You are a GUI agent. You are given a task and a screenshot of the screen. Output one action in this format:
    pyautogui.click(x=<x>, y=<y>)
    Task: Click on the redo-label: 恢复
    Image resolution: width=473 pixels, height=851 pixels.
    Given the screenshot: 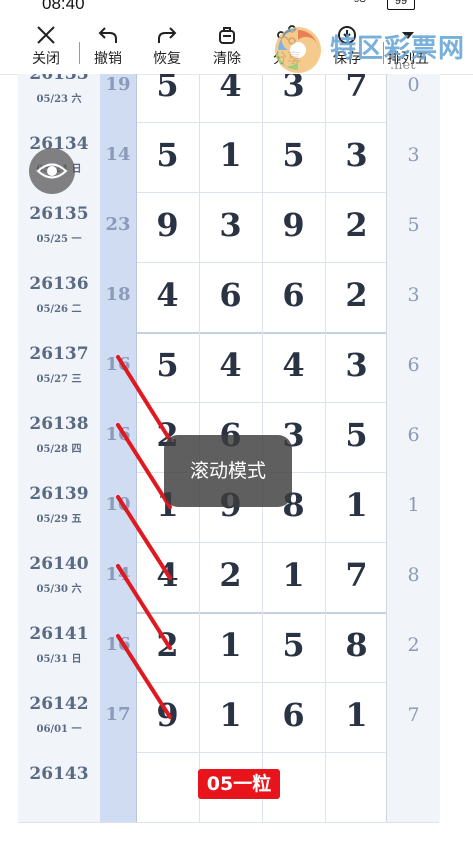 What is the action you would take?
    pyautogui.click(x=167, y=58)
    